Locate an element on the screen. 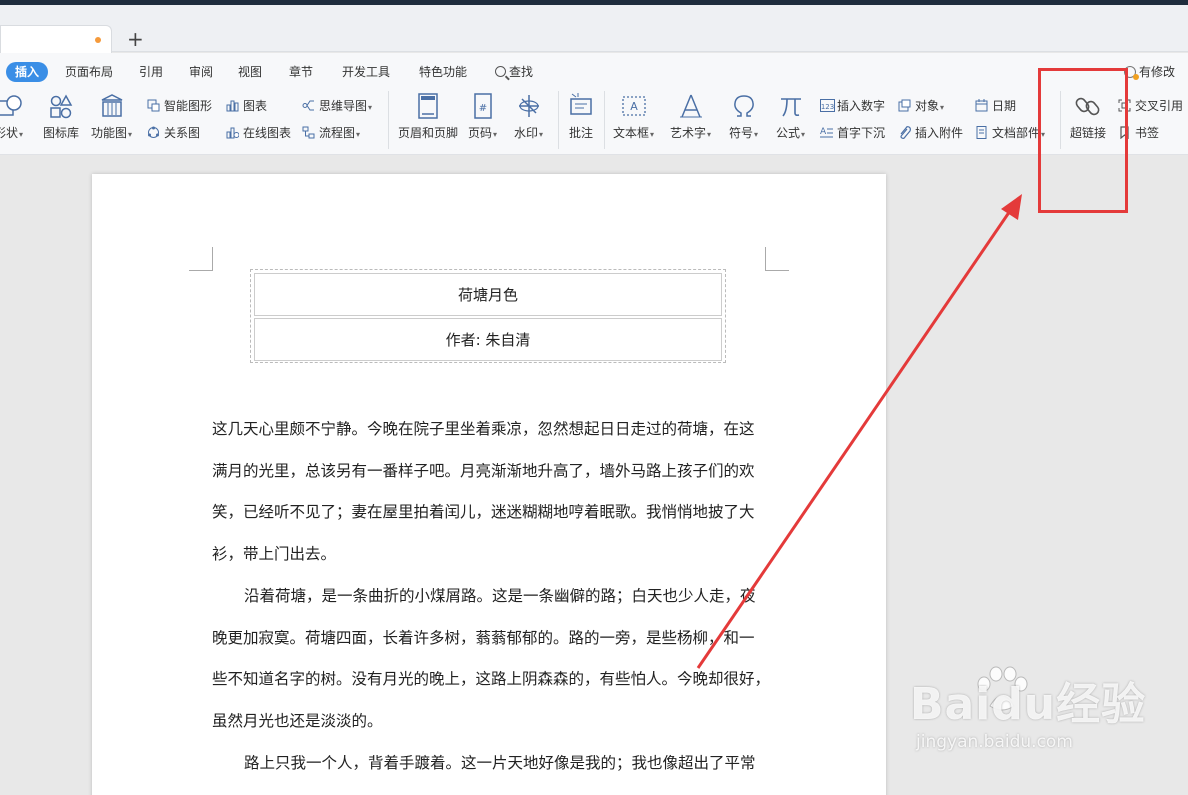 The image size is (1188, 795). watermark-url: jingyan.baidu.com is located at coordinates (994, 742).